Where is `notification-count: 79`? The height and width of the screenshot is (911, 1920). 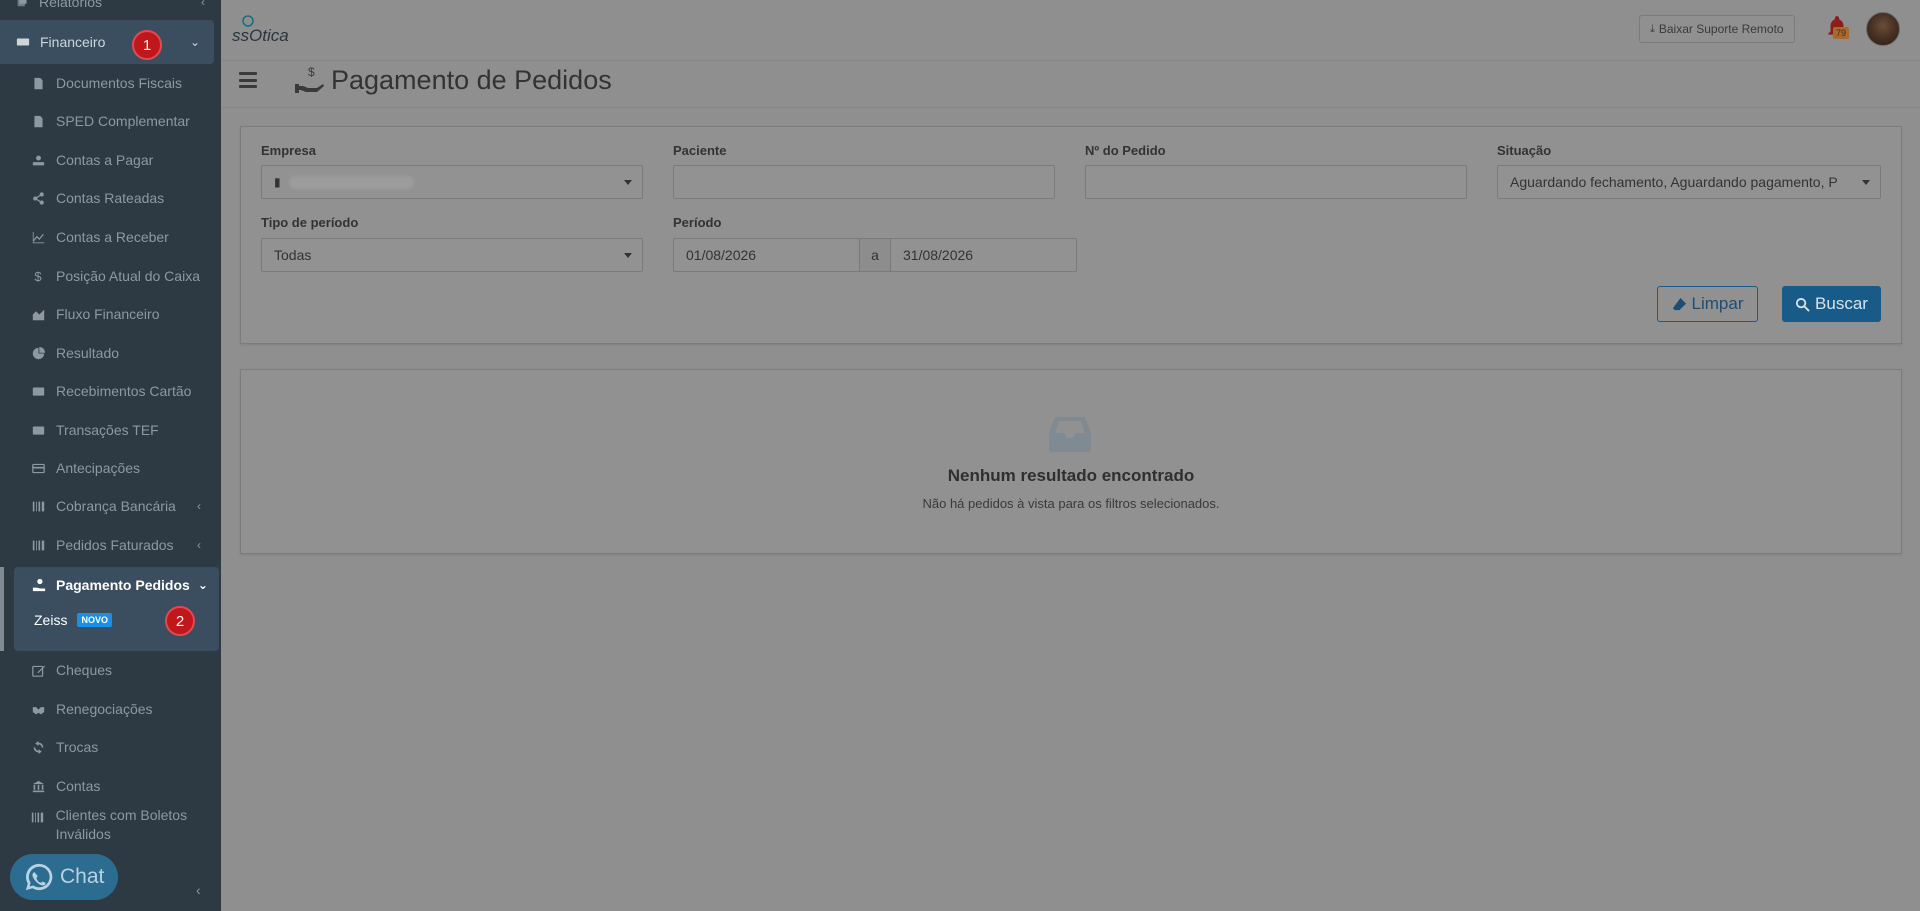
notification-count: 79 is located at coordinates (1841, 33).